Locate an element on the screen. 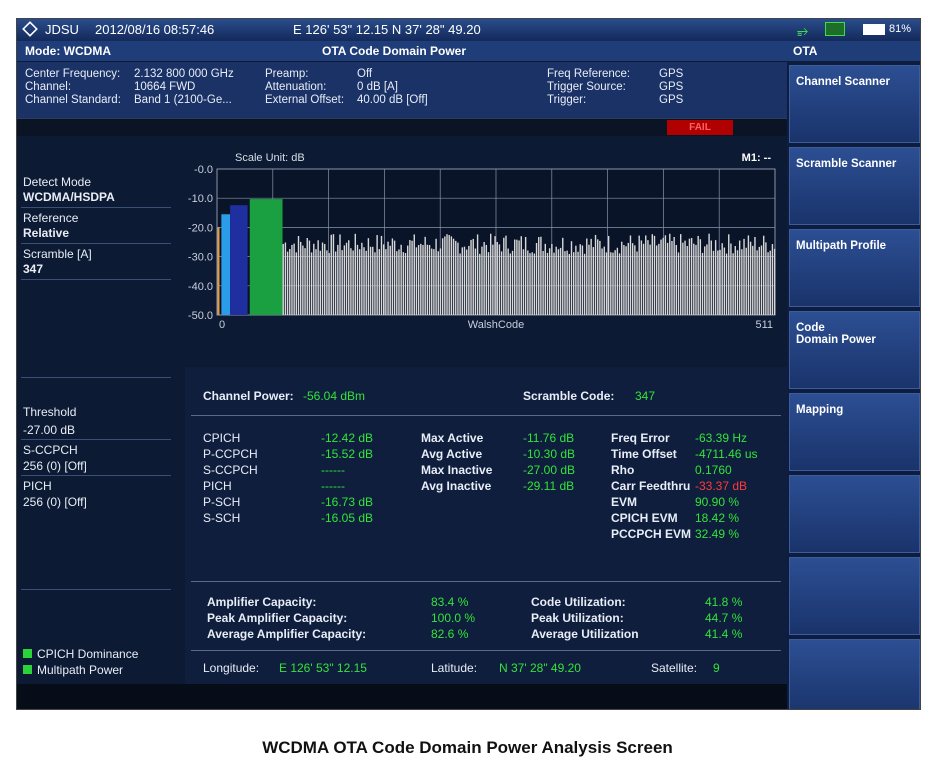 The width and height of the screenshot is (935, 780). chart-title: Scale Unit: dB is located at coordinates (270, 158).